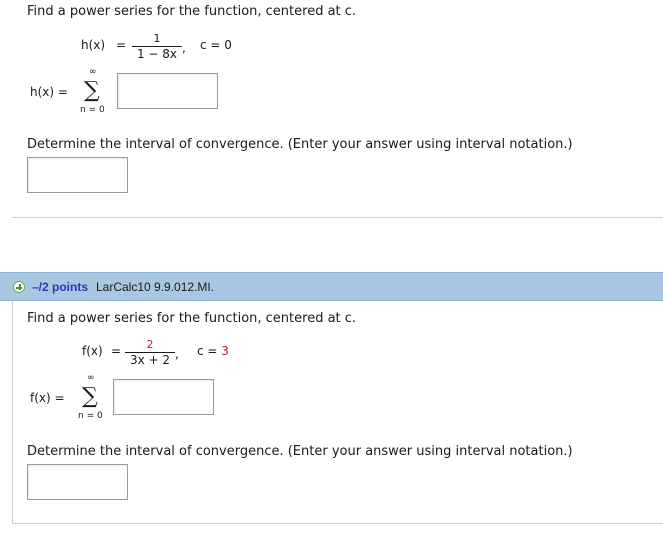 The height and width of the screenshot is (539, 663). Describe the element at coordinates (225, 351) in the screenshot. I see `q2-center-value: 3` at that location.